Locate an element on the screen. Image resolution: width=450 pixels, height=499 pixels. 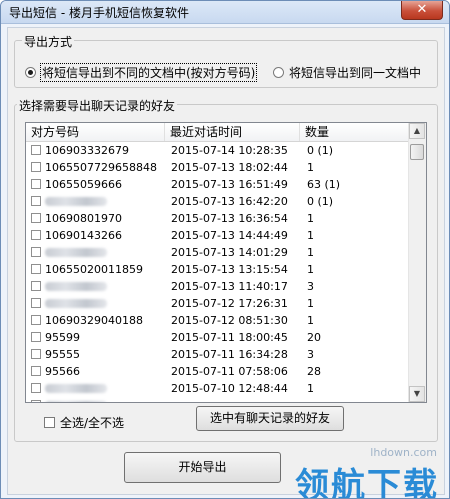
table-row: 95599 2015-07-11 18:00:45 20 is located at coordinates (217, 337).